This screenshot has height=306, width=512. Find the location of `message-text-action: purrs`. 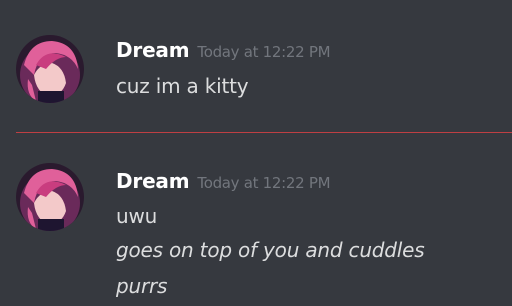

message-text-action: purrs is located at coordinates (142, 286).